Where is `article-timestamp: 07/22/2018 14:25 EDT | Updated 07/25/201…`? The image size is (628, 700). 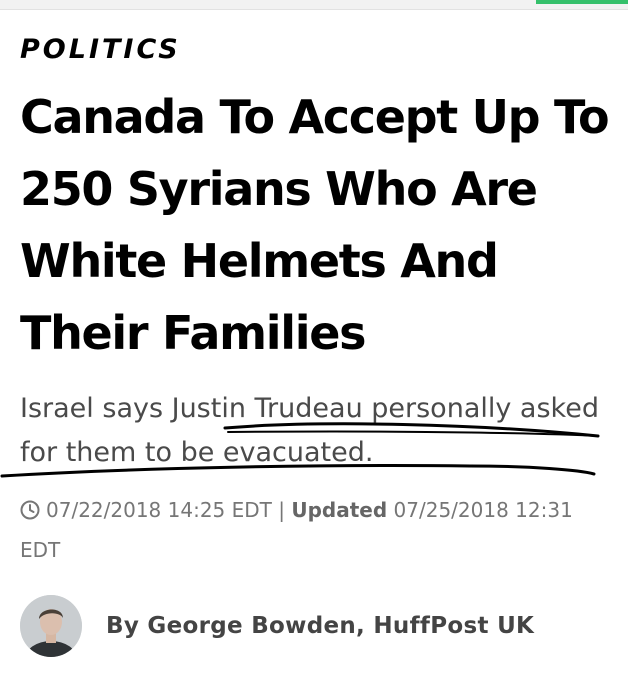
article-timestamp: 07/22/2018 14:25 EDT | Updated 07/25/201… is located at coordinates (310, 530).